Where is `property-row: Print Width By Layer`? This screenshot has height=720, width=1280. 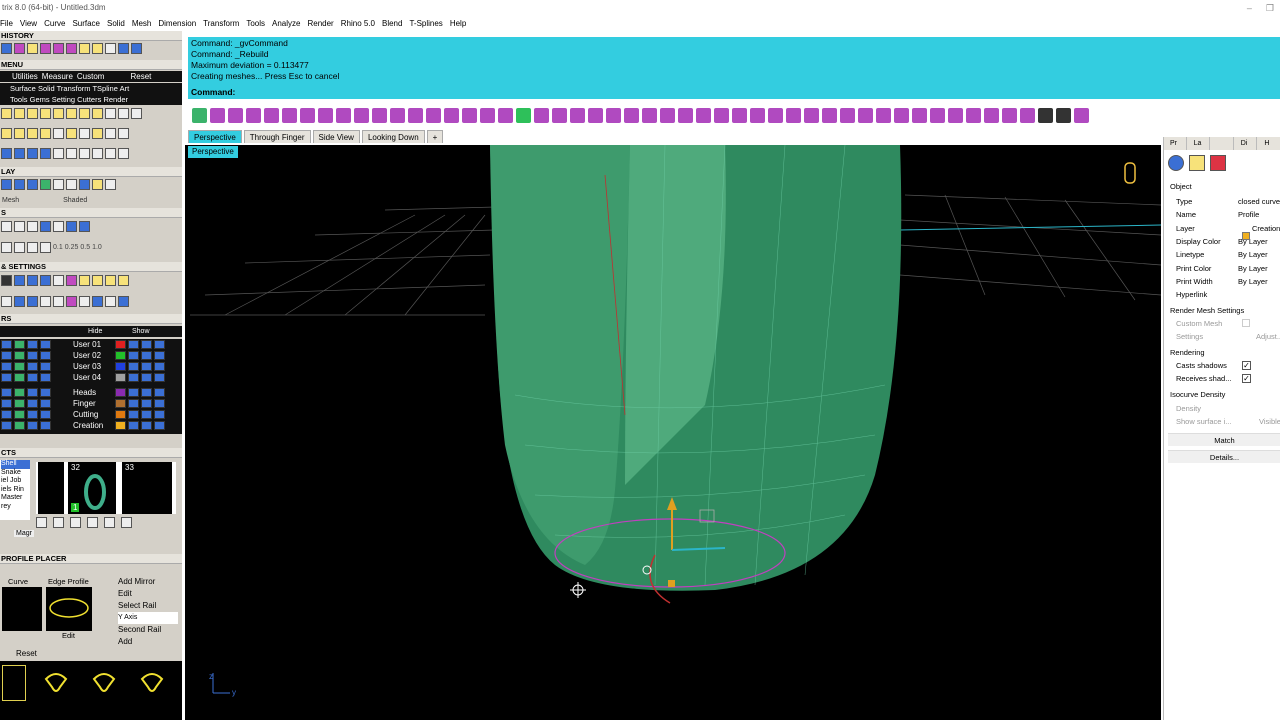
property-row: Print Width By Layer is located at coordinates (1222, 281).